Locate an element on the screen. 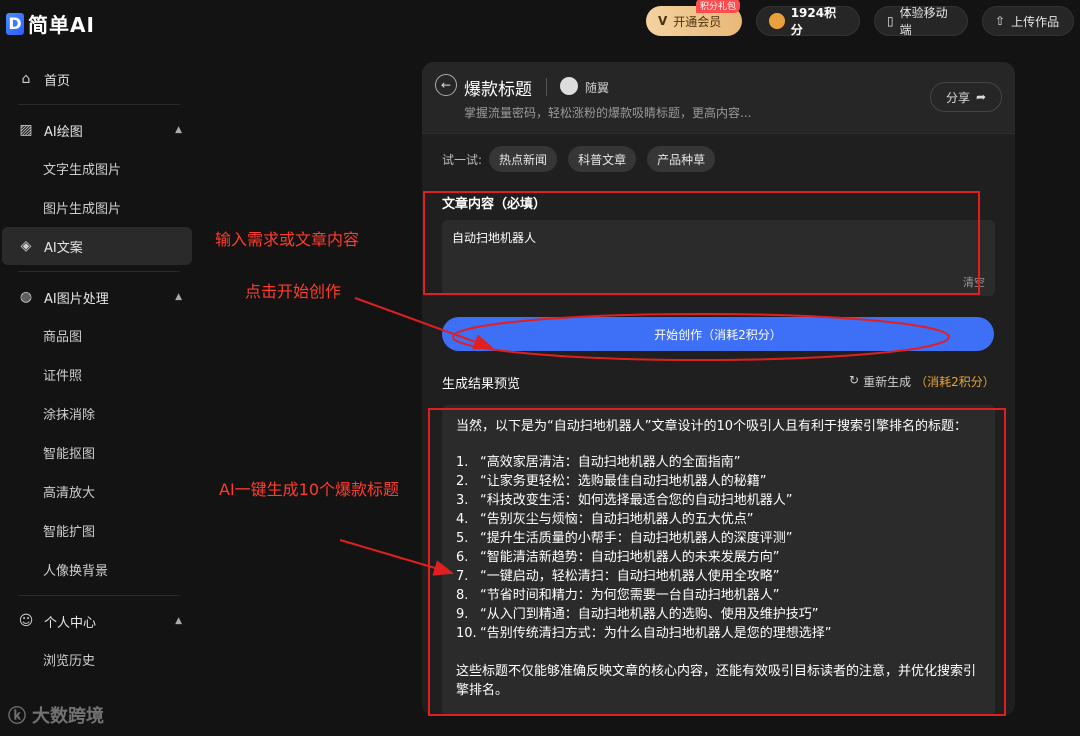  points-button: 1924积分 is located at coordinates (808, 21).